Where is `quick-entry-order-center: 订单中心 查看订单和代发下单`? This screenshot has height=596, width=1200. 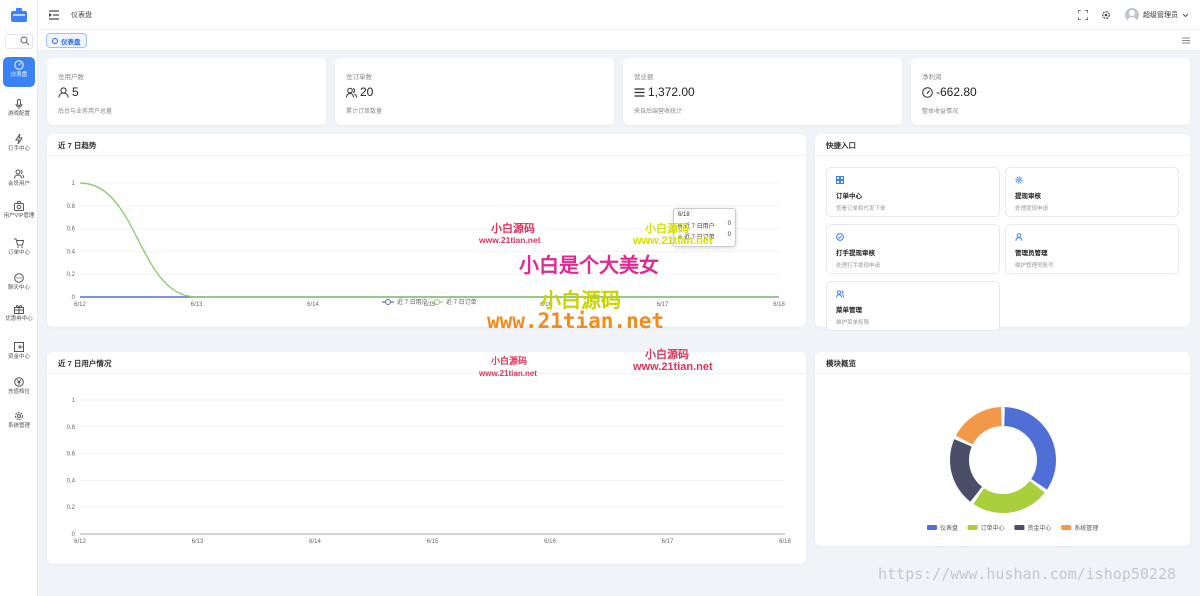 quick-entry-order-center: 订单中心 查看订单和代发下单 is located at coordinates (913, 192).